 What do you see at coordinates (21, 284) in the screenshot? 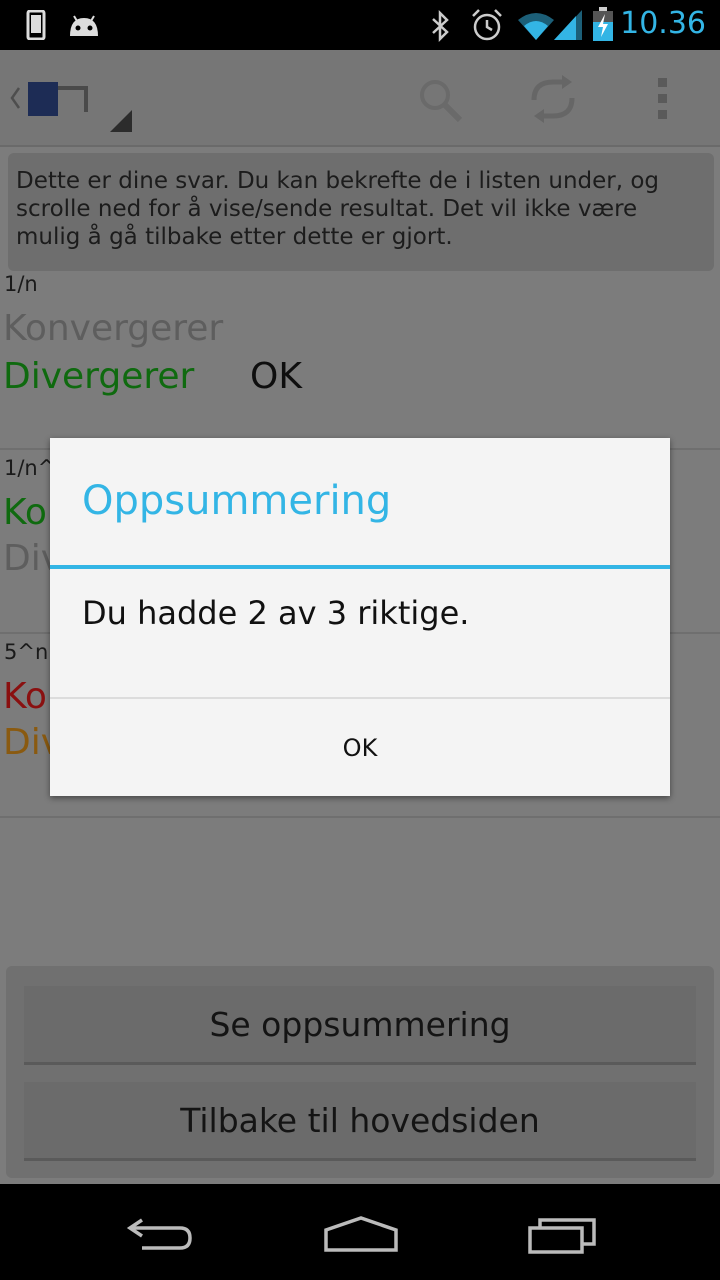
I see `question-label: 1/n` at bounding box center [21, 284].